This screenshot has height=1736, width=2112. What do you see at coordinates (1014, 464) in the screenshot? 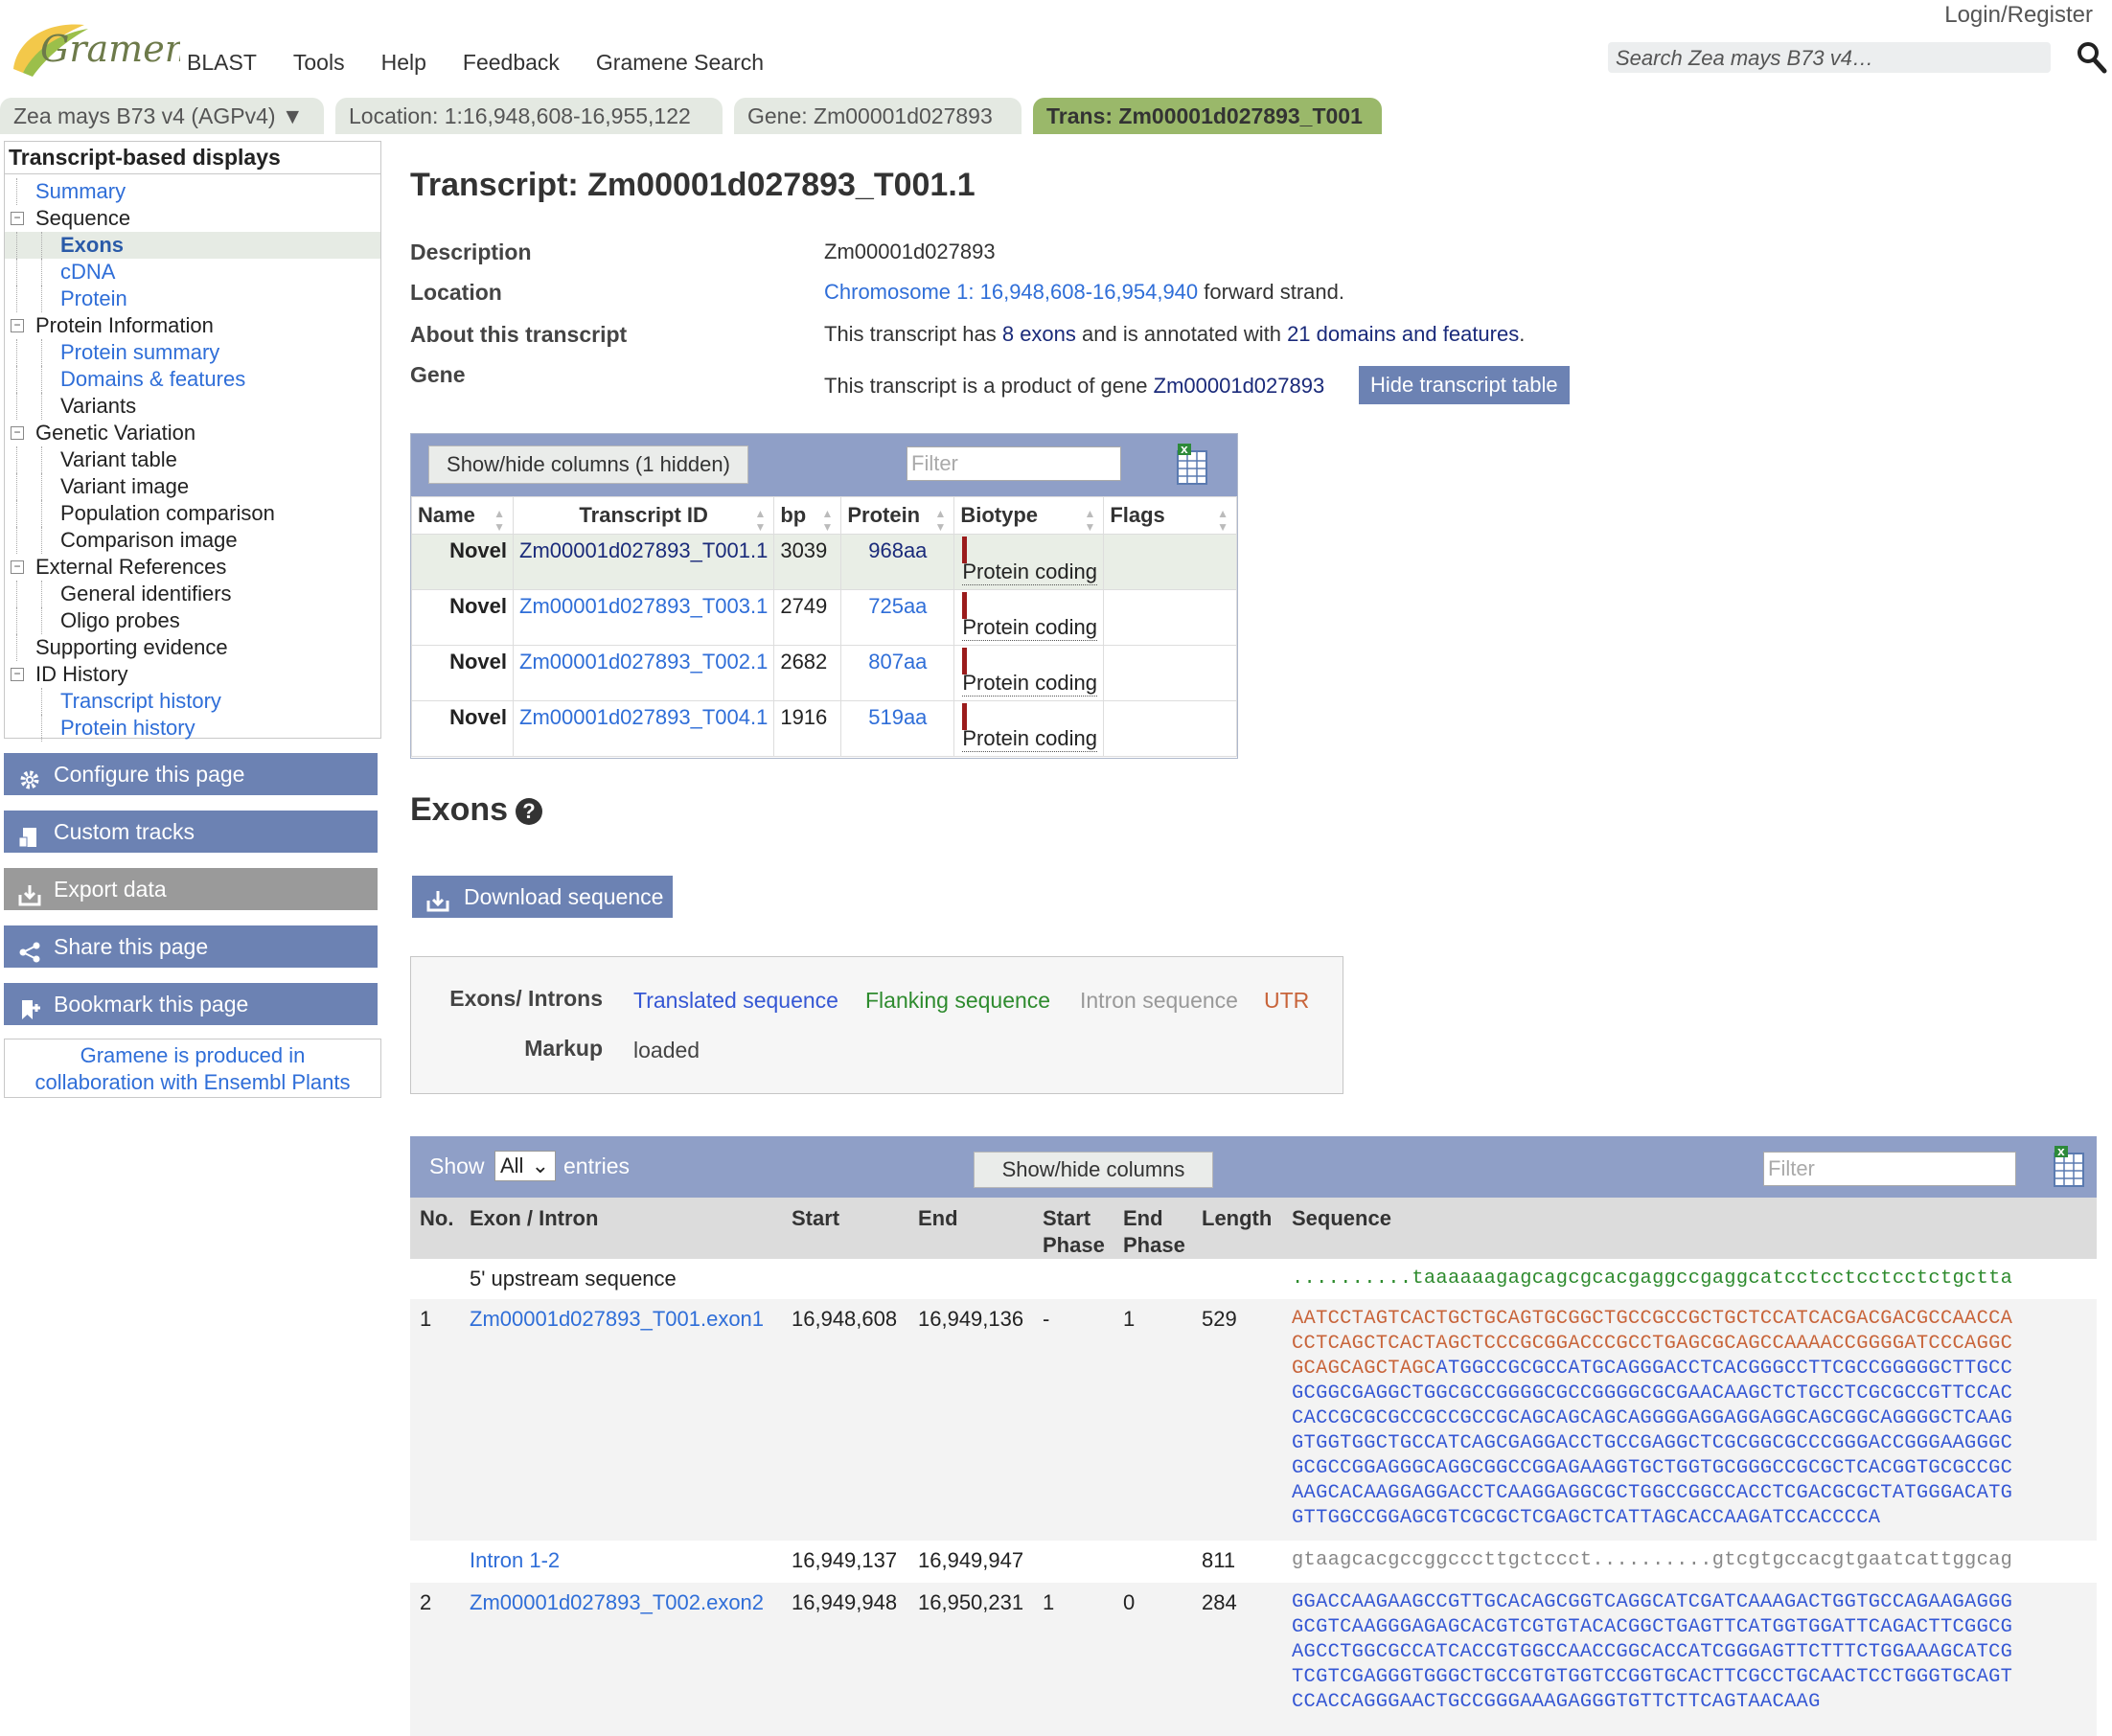
I see `transcript-filter-input: Filter` at bounding box center [1014, 464].